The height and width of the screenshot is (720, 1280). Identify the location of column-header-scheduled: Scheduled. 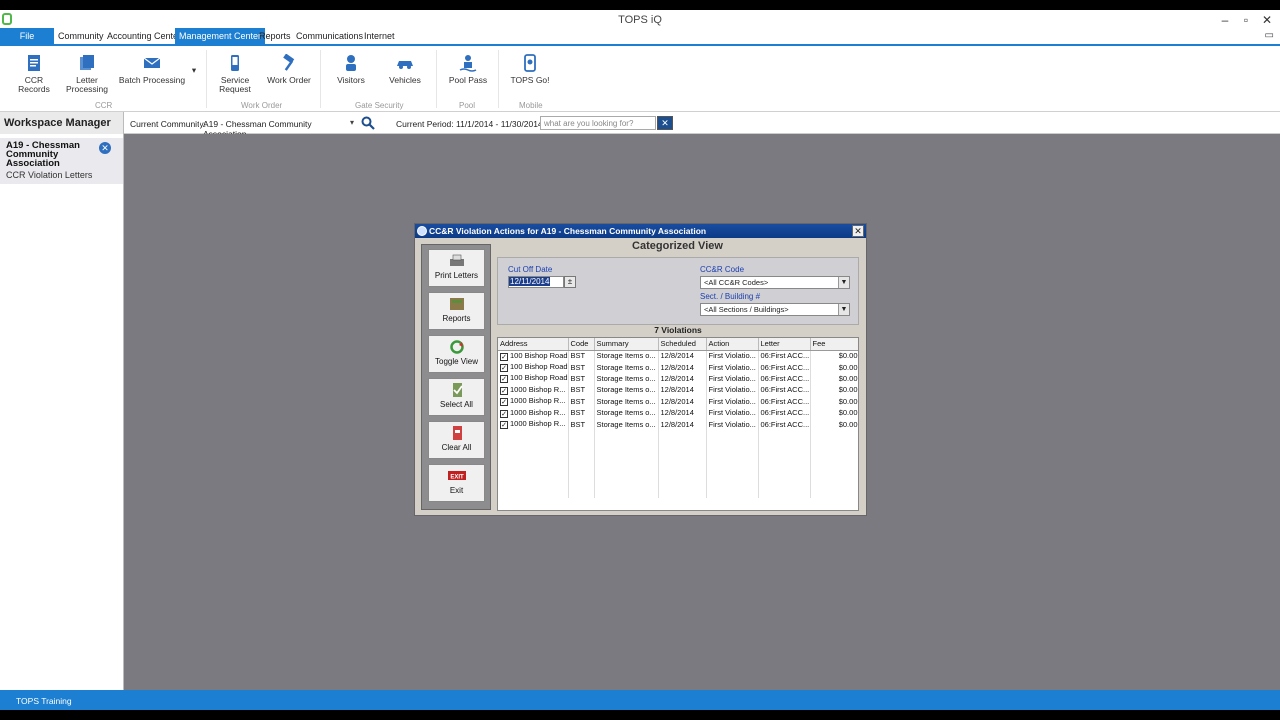
(682, 344).